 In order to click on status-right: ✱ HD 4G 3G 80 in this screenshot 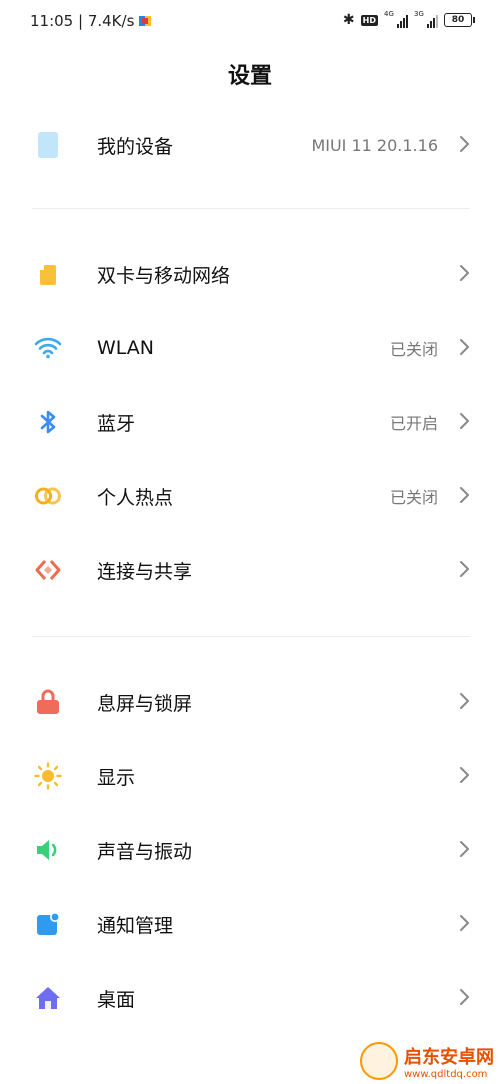, I will do `click(408, 19)`.